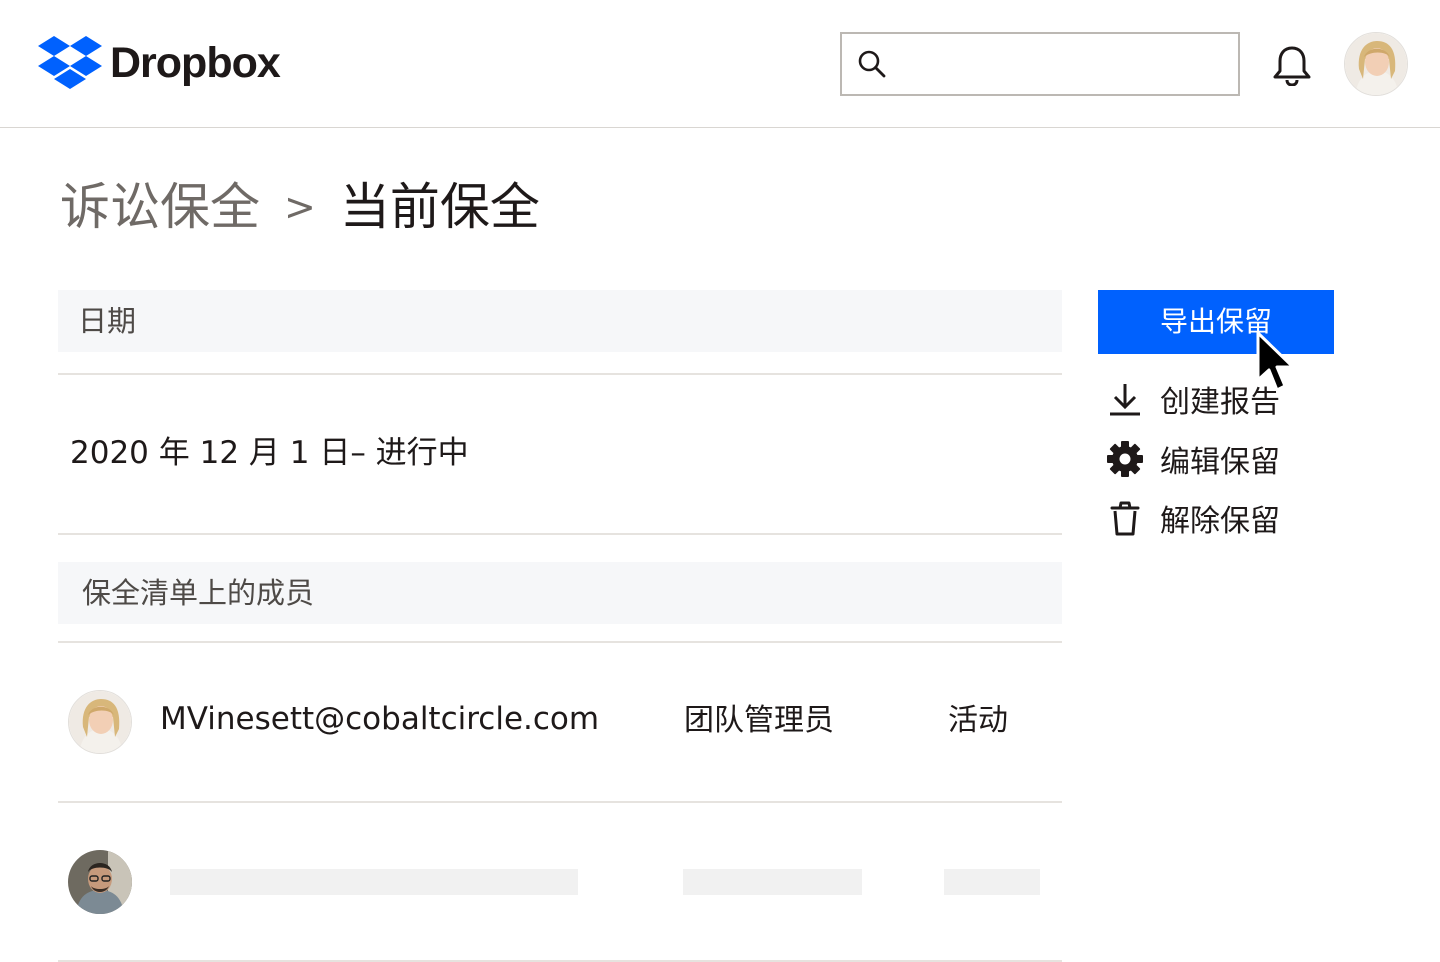 This screenshot has height=962, width=1440. I want to click on trash-icon, so click(1125, 518).